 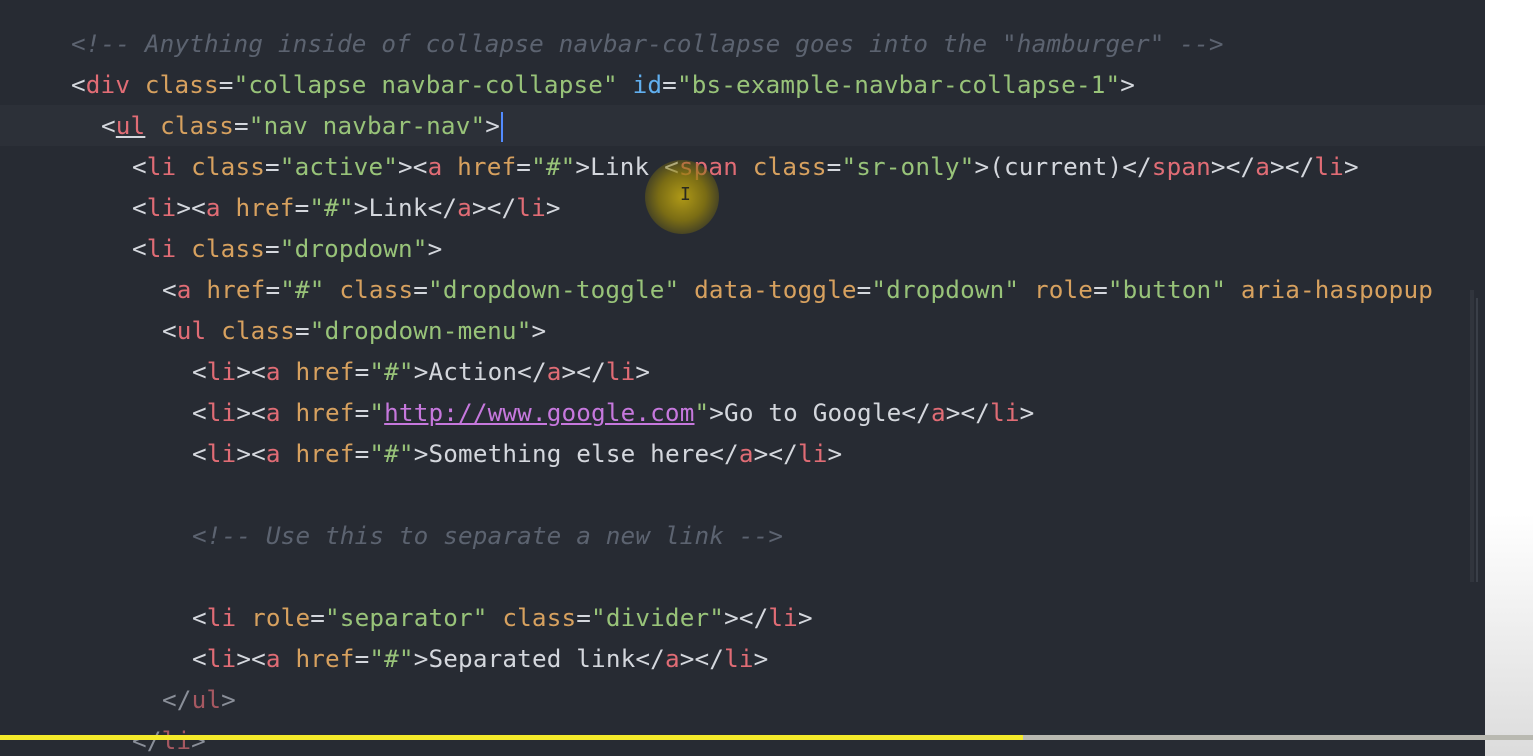 I want to click on side-panel, so click(x=1509, y=378).